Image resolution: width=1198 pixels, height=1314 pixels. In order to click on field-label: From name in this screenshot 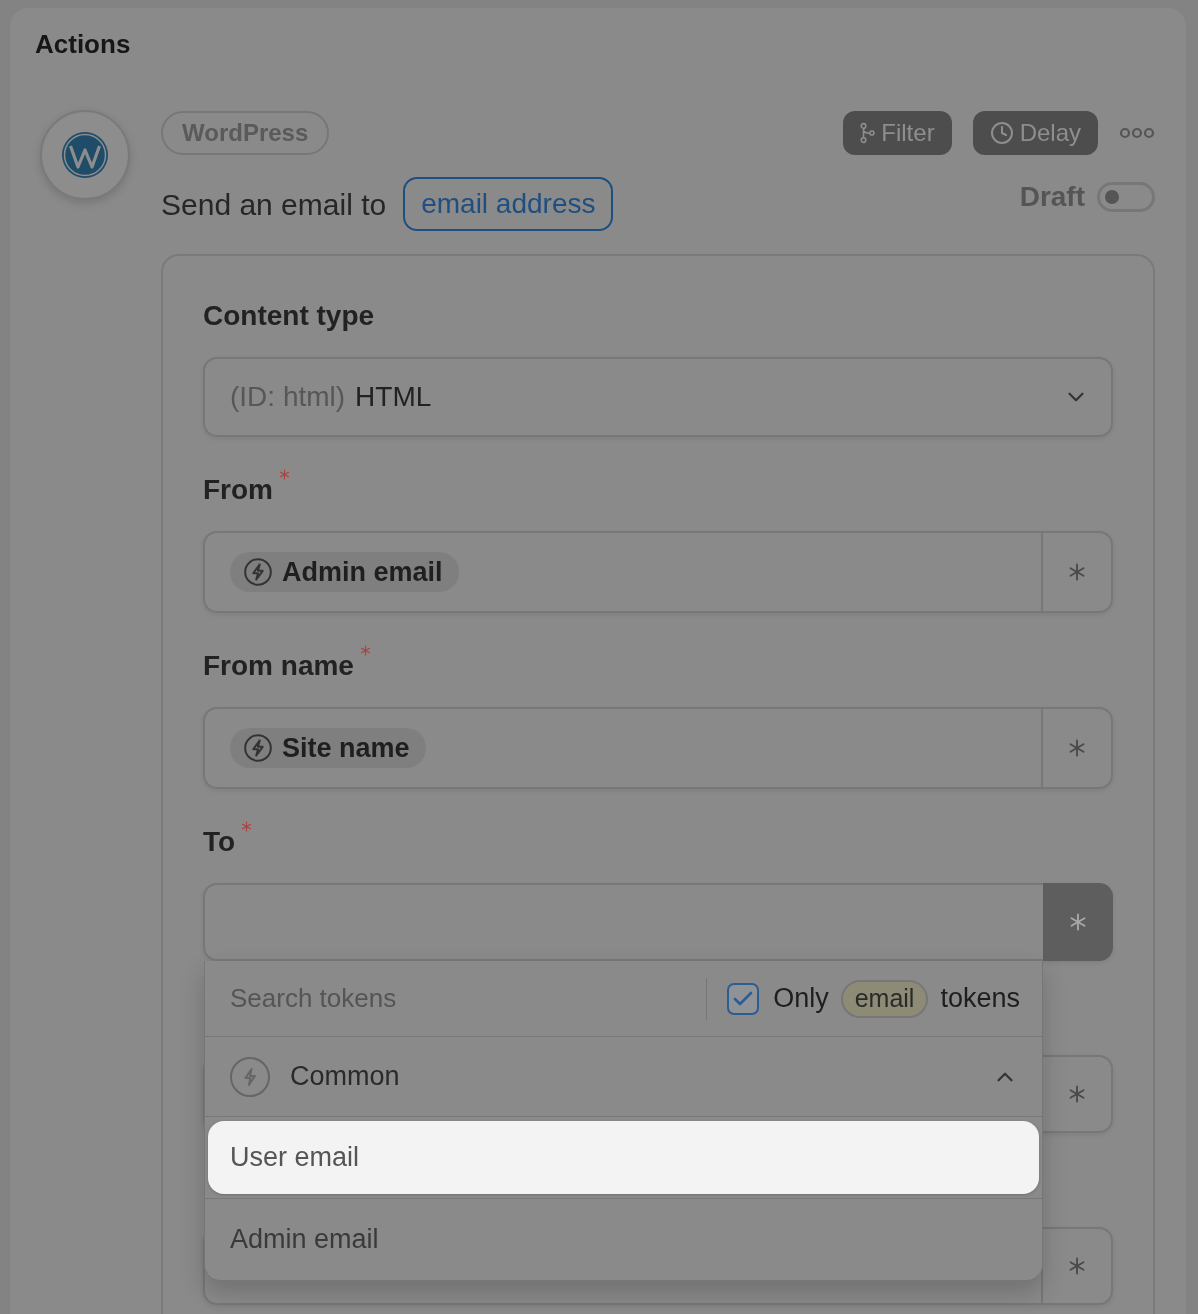, I will do `click(278, 666)`.